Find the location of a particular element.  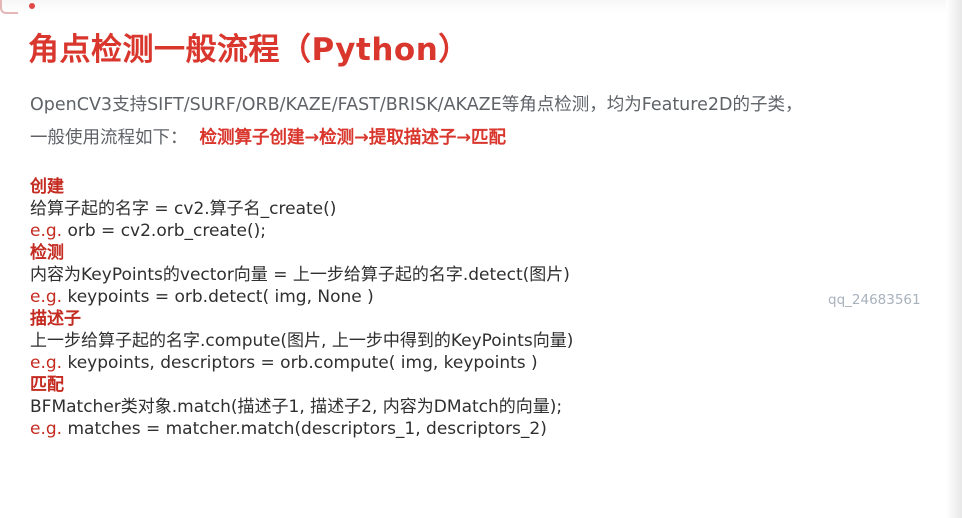

step-description: 给算子起的名字 = cv2.算子名_create() is located at coordinates (183, 209).